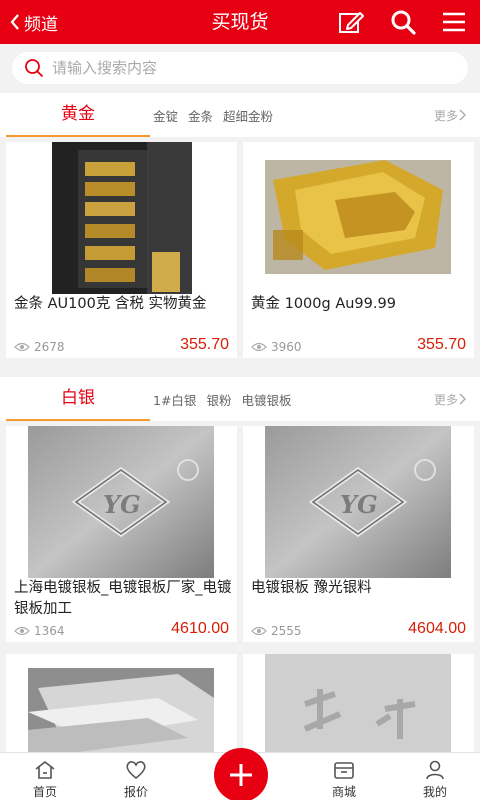 Image resolution: width=480 pixels, height=800 pixels. I want to click on tag-link: 1#白银, so click(174, 399).